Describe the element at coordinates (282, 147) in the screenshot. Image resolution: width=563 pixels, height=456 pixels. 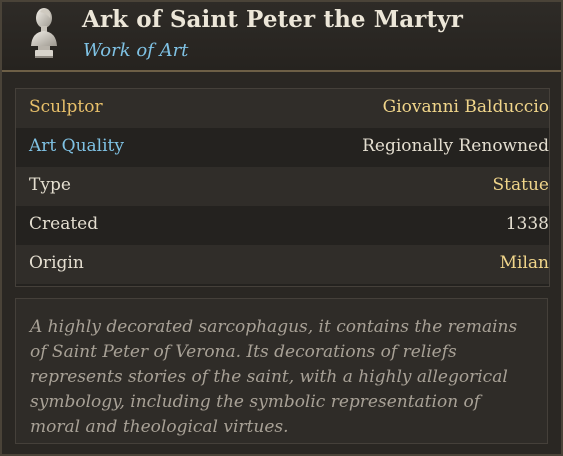
I see `table-row-art-quality: Art Quality Regionally Renowned` at that location.